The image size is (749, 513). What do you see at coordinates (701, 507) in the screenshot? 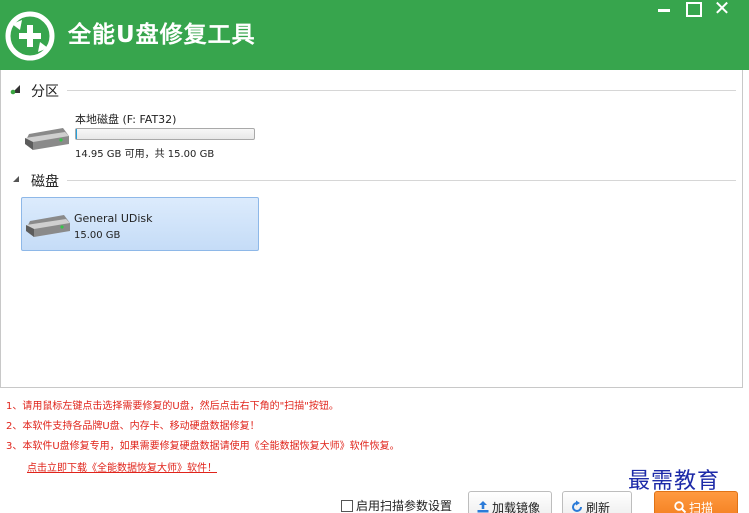
I see `scan-label: 扫描` at bounding box center [701, 507].